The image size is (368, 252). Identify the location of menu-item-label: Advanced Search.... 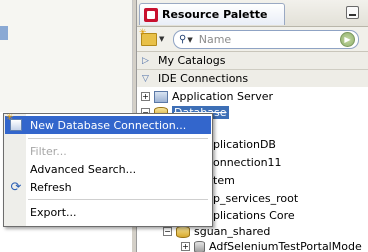
(83, 169).